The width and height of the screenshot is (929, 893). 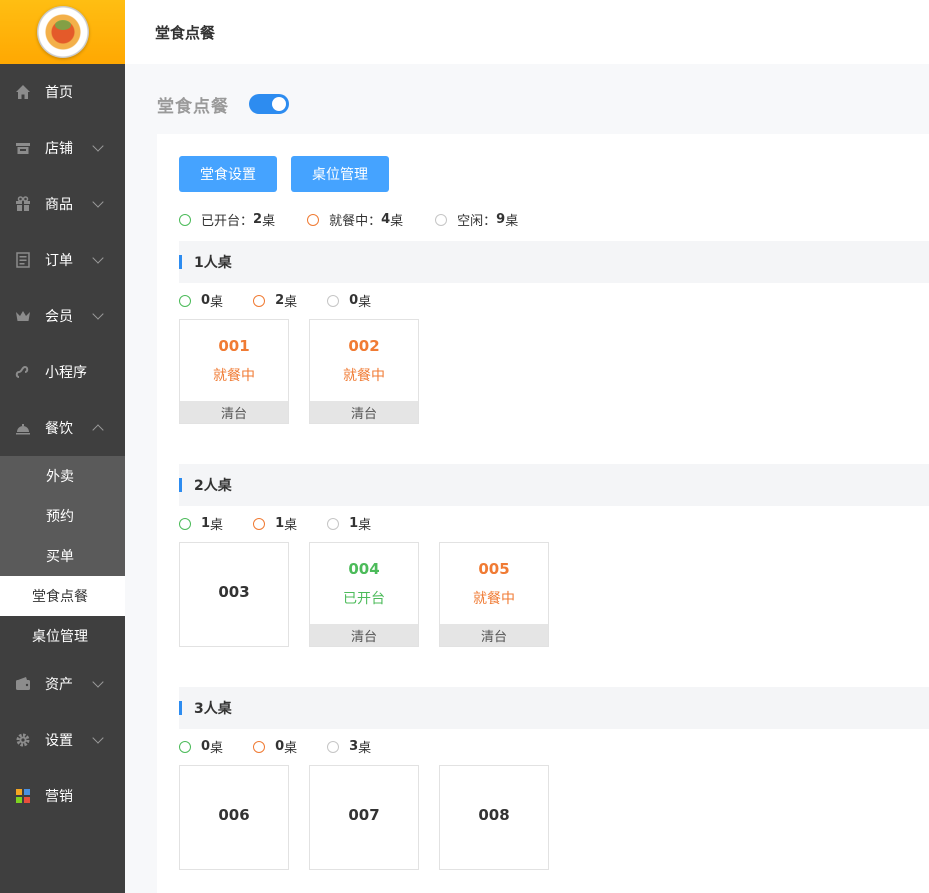 I want to click on store-logo, so click(x=62, y=32).